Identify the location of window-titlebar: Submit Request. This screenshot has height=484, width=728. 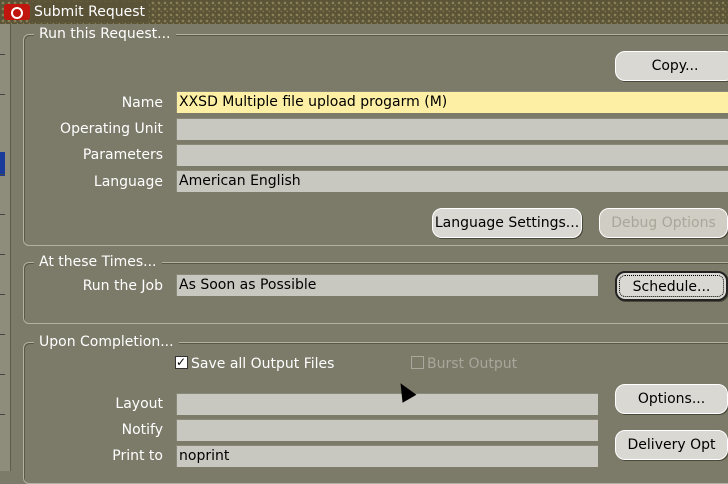
(364, 12).